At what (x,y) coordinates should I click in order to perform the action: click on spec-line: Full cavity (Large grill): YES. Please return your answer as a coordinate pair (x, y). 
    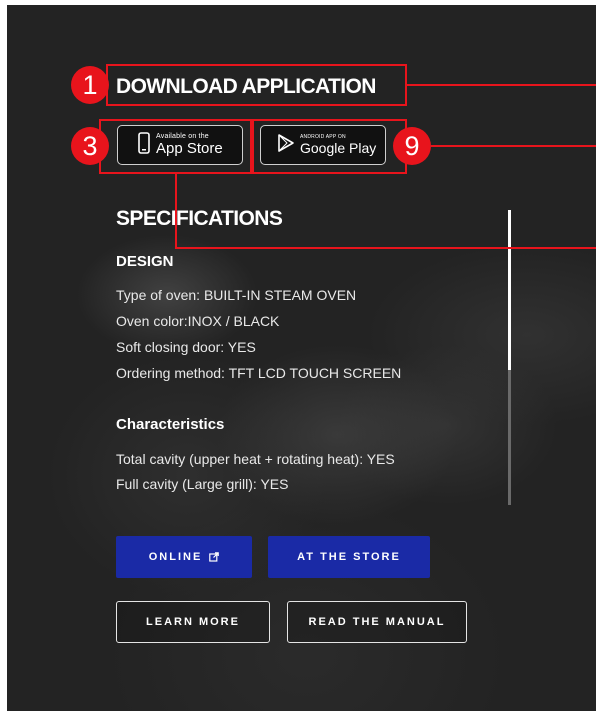
    Looking at the image, I should click on (202, 484).